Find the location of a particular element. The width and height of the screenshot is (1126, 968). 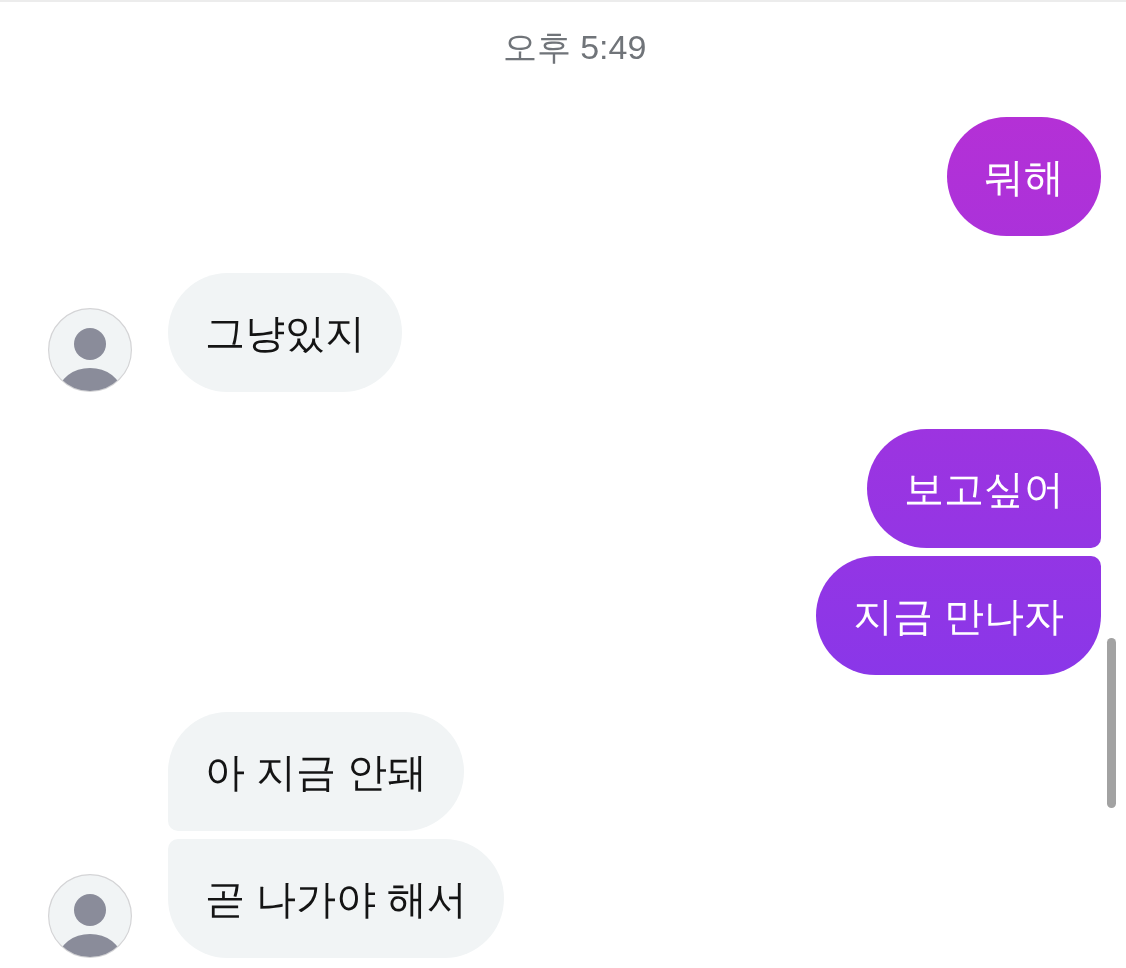

timestamp: 오후 5:49 is located at coordinates (574, 47).